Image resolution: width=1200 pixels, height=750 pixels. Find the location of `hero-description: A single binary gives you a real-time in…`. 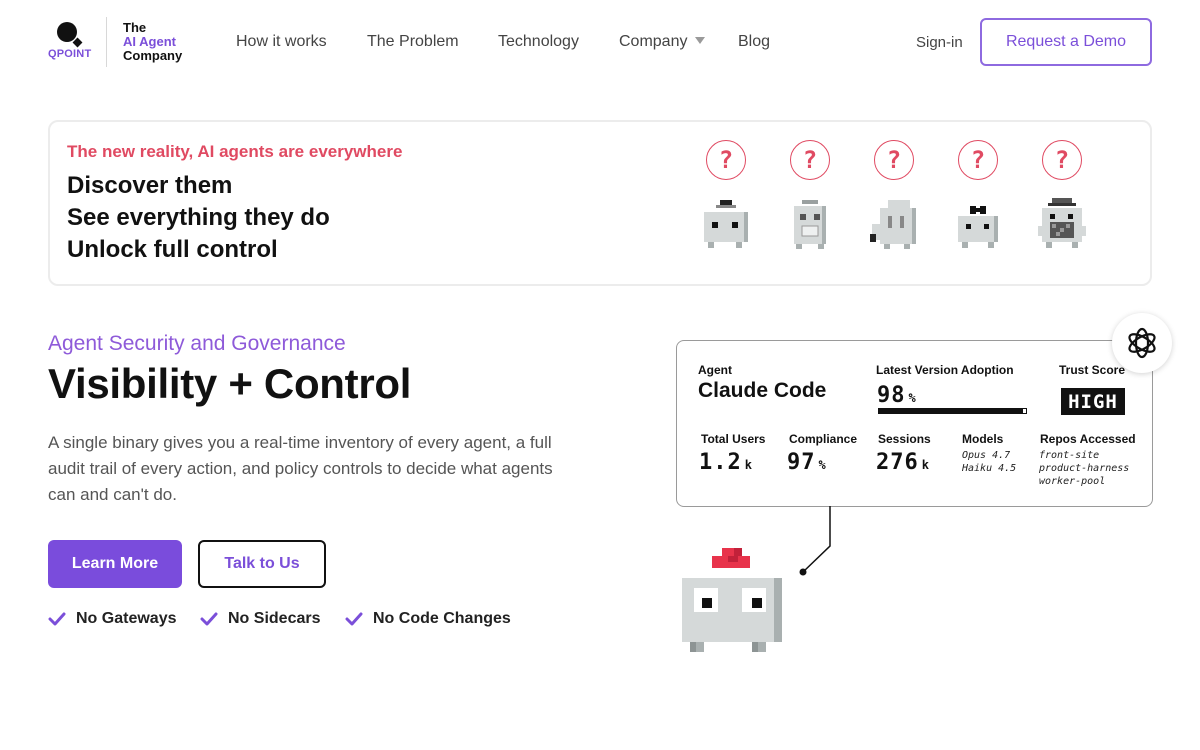

hero-description: A single binary gives you a real-time in… is located at coordinates (300, 468).